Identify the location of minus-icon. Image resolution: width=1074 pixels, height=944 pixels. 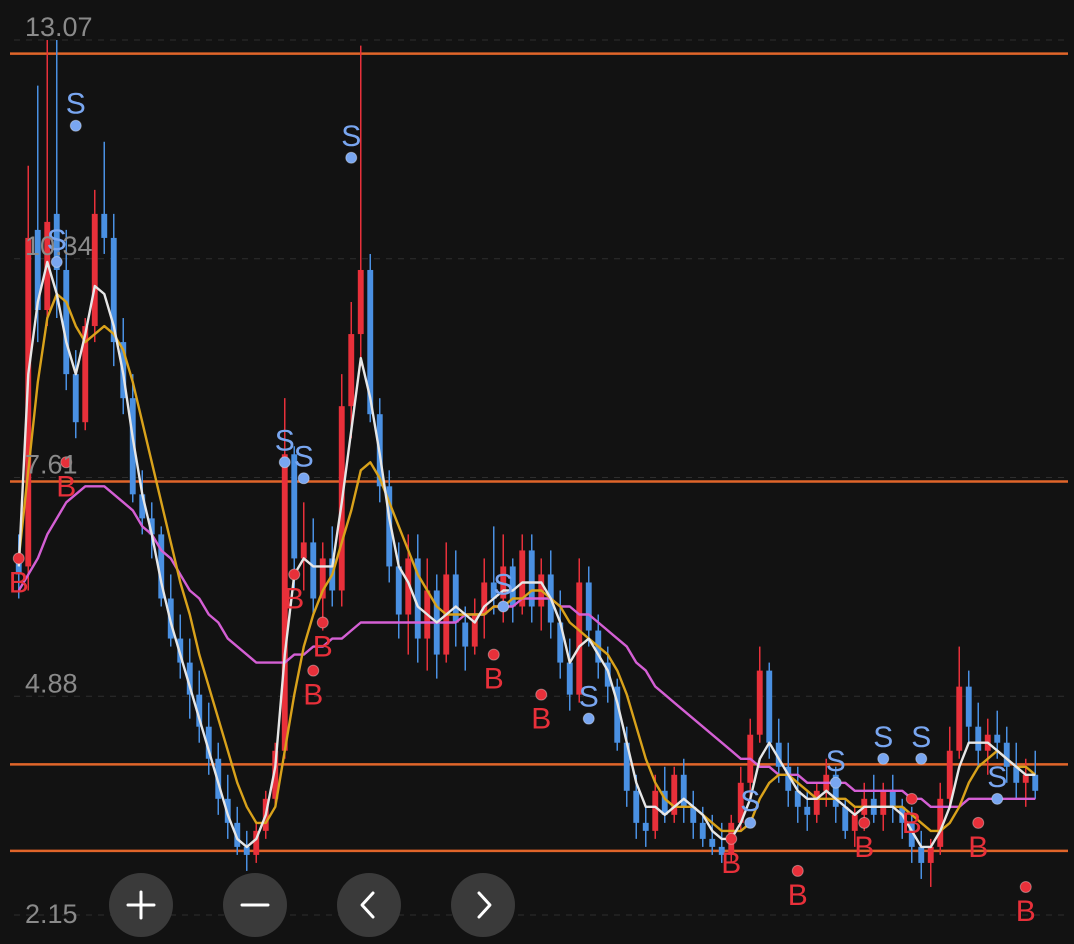
(255, 905).